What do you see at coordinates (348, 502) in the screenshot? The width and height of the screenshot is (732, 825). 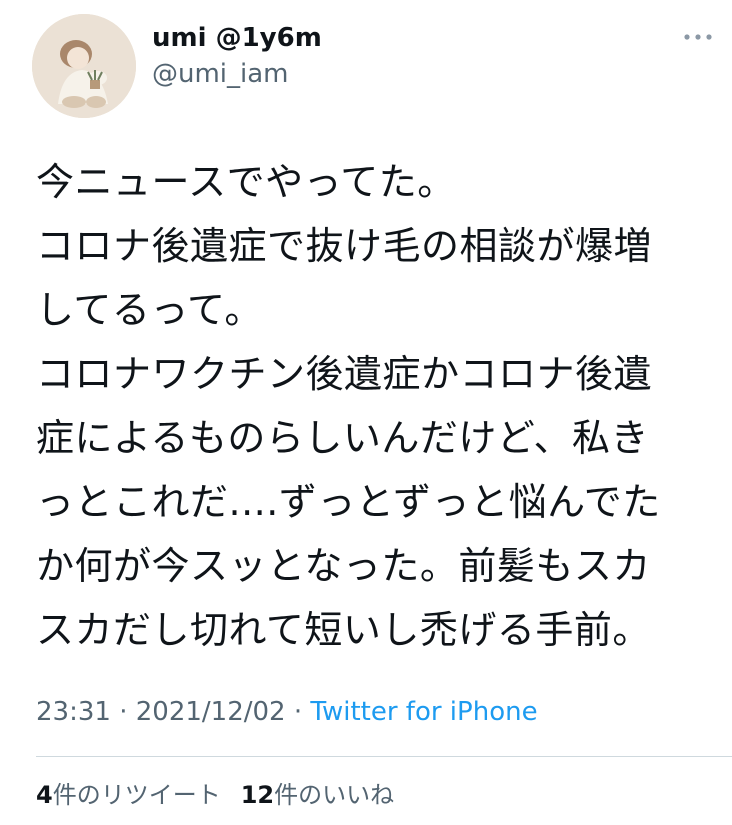 I see `tweet-text-line: っとこれだ....ずっとずっと悩んでた` at bounding box center [348, 502].